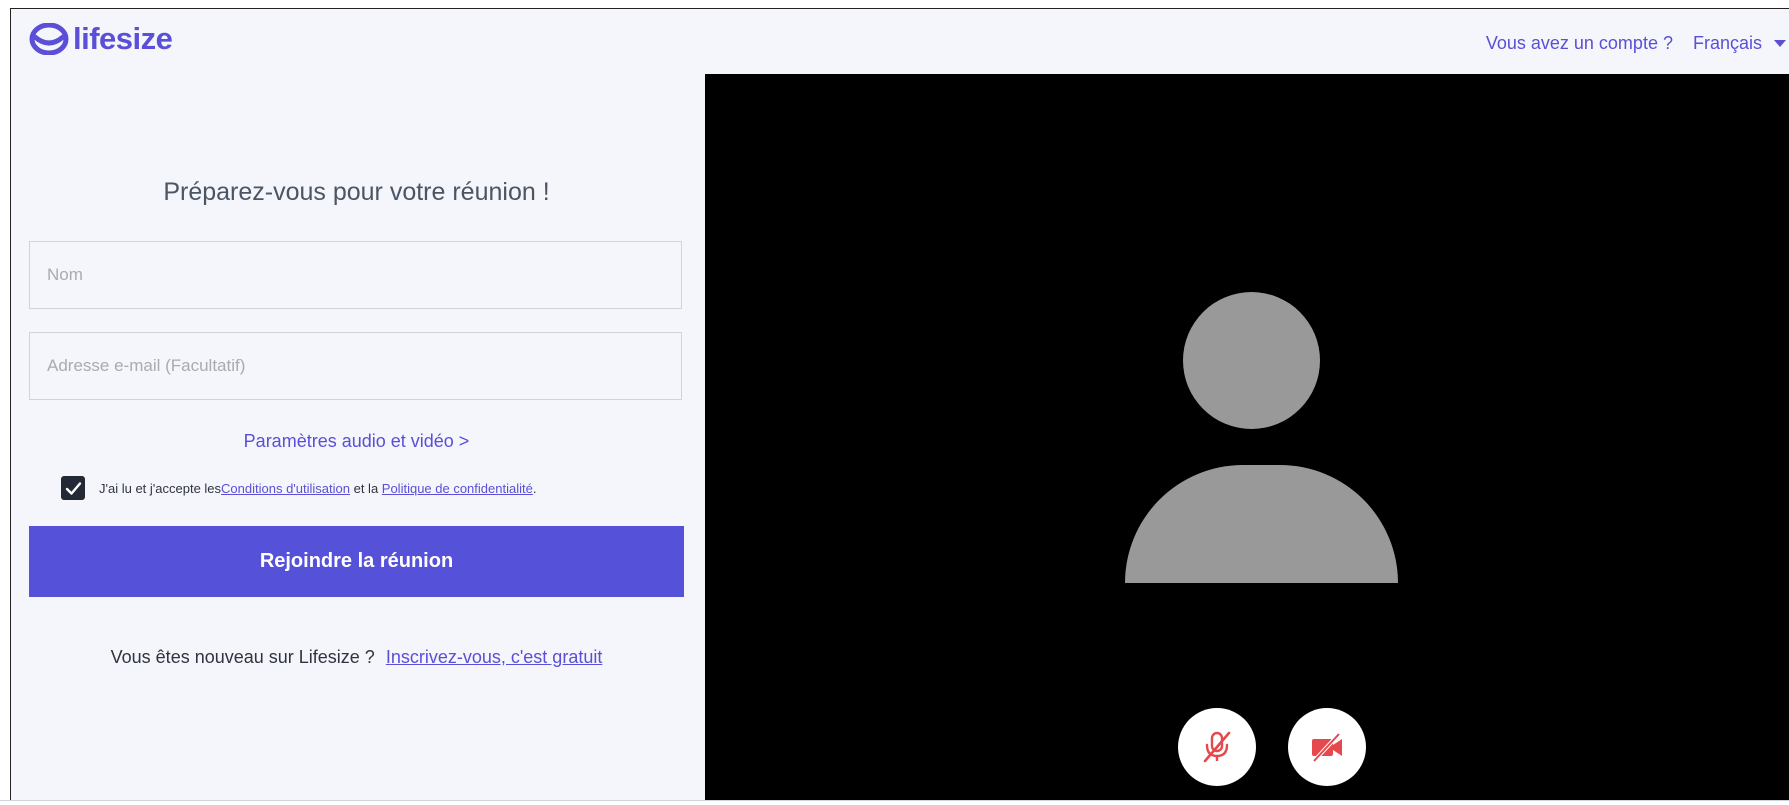 The height and width of the screenshot is (805, 1789). Describe the element at coordinates (1261, 524) in the screenshot. I see `avatar-placeholder-body` at that location.